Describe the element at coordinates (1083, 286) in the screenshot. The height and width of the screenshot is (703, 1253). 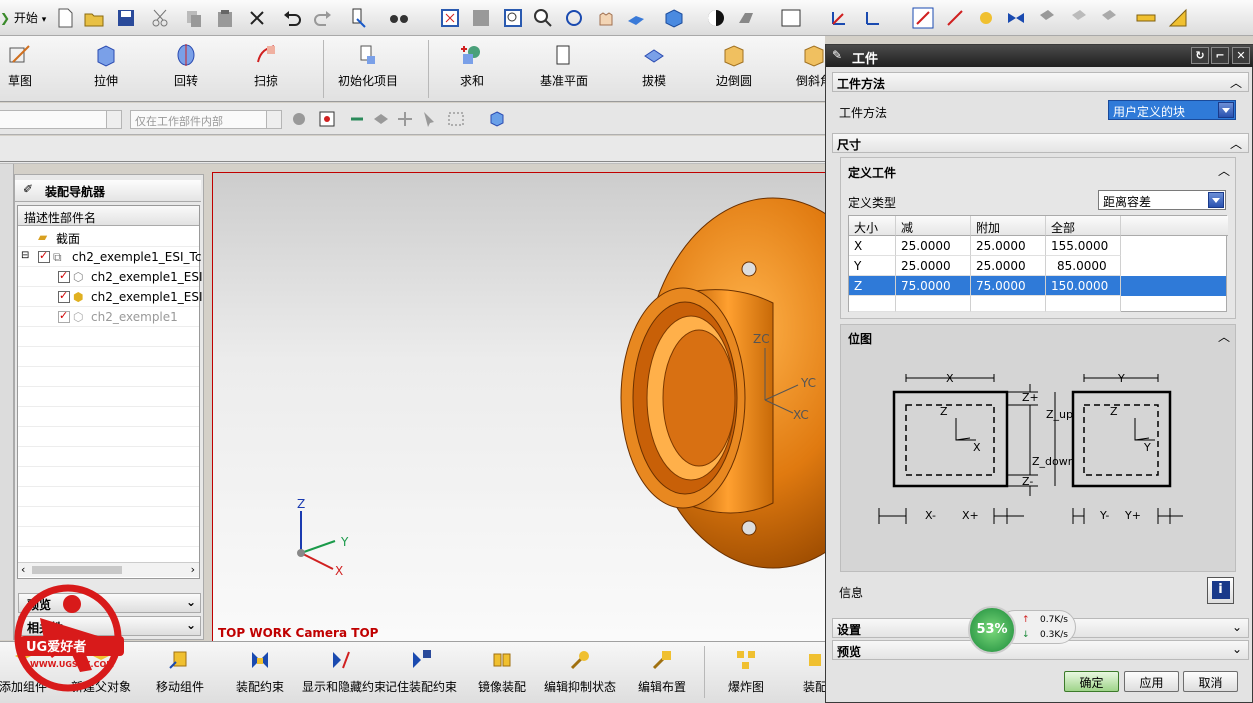
I see `grid-cell-total: 150.0000` at that location.